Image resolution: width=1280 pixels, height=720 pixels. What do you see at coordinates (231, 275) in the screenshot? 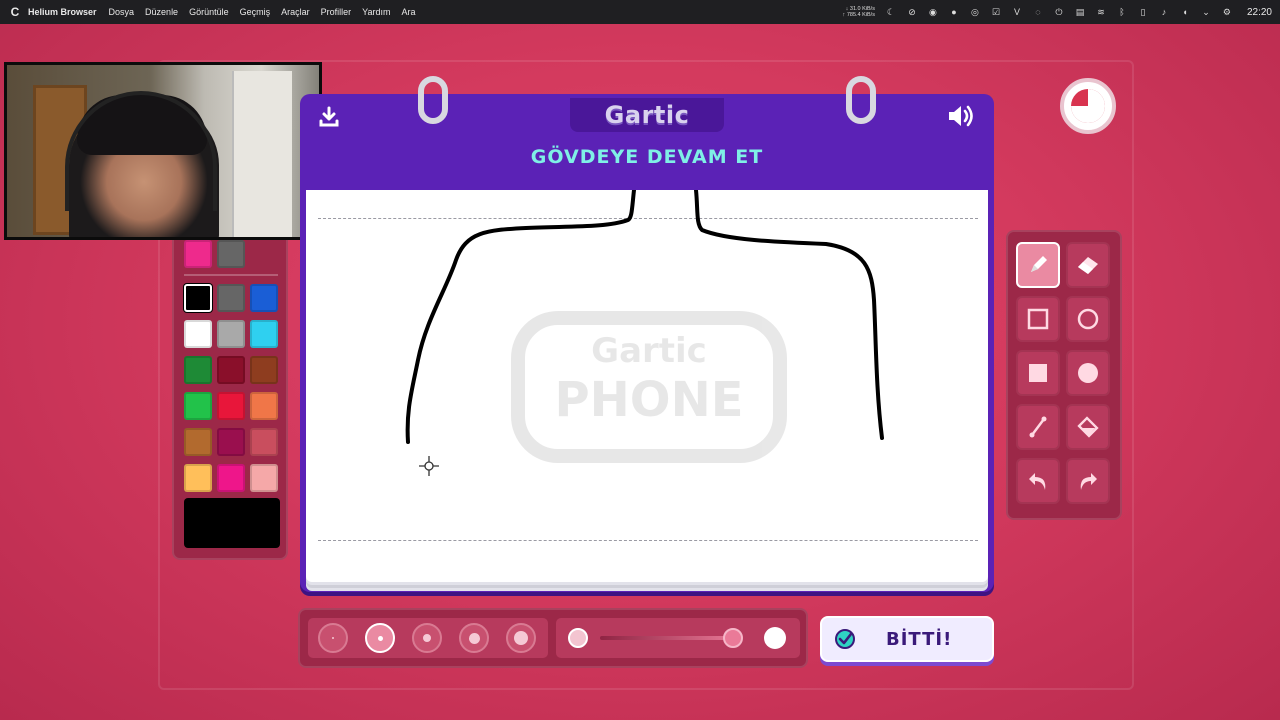
I see `palette-divider` at bounding box center [231, 275].